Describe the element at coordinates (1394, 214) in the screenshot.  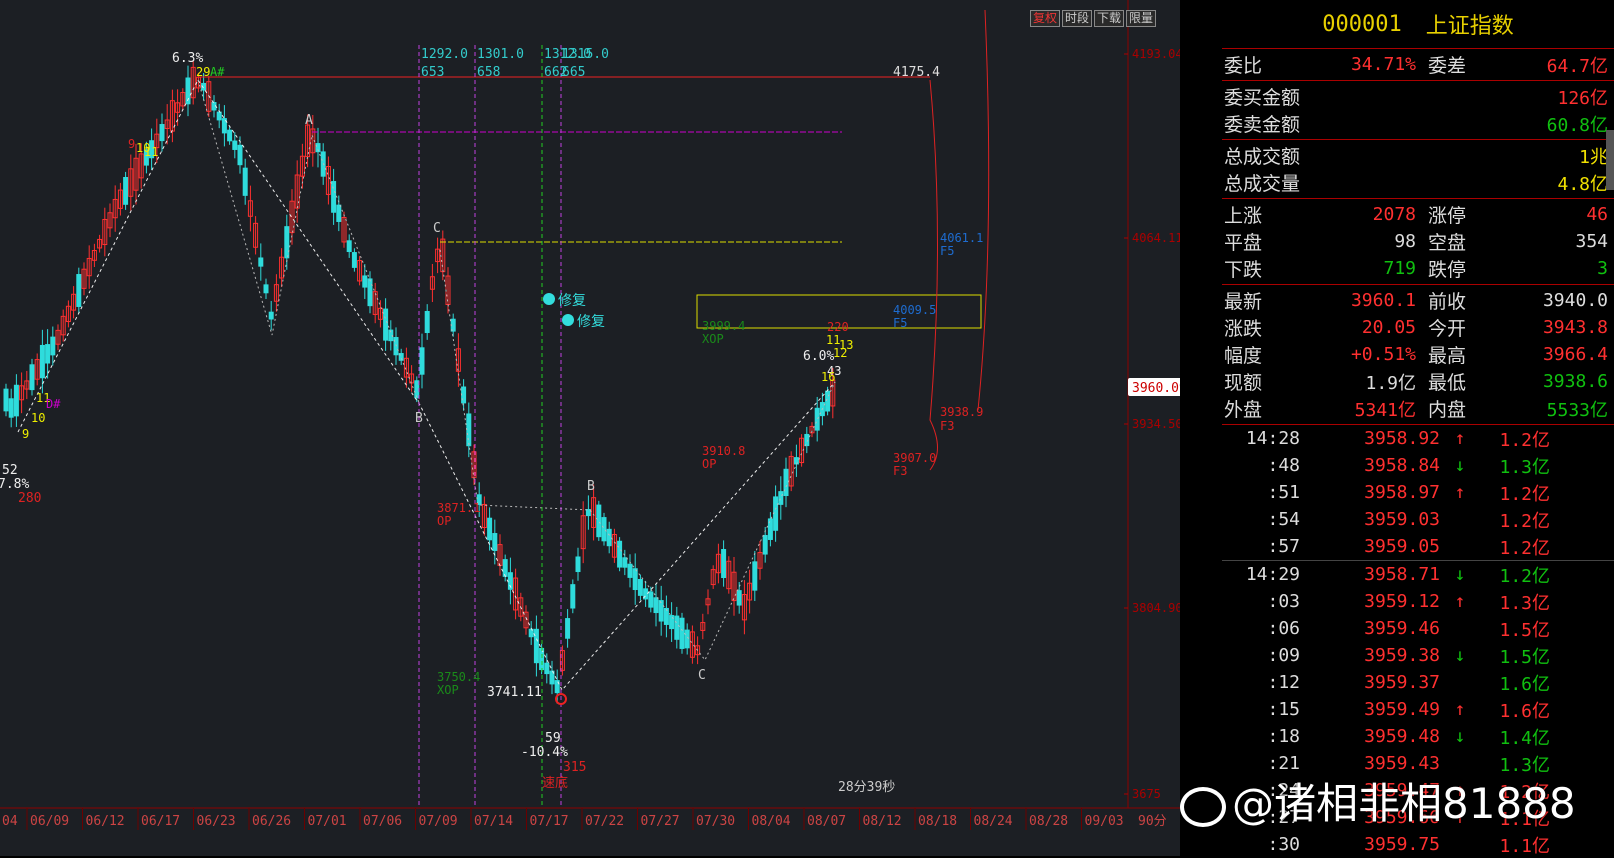
I see `up-value: 2078` at that location.